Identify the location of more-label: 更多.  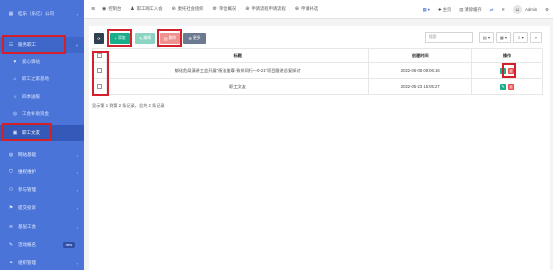
(197, 38).